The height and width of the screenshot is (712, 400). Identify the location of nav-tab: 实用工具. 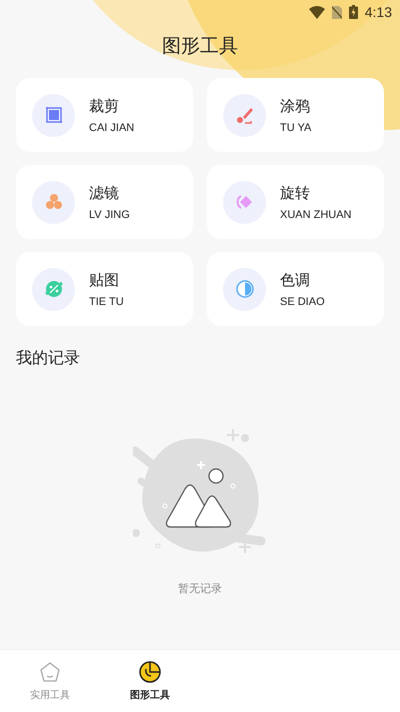
(50, 681).